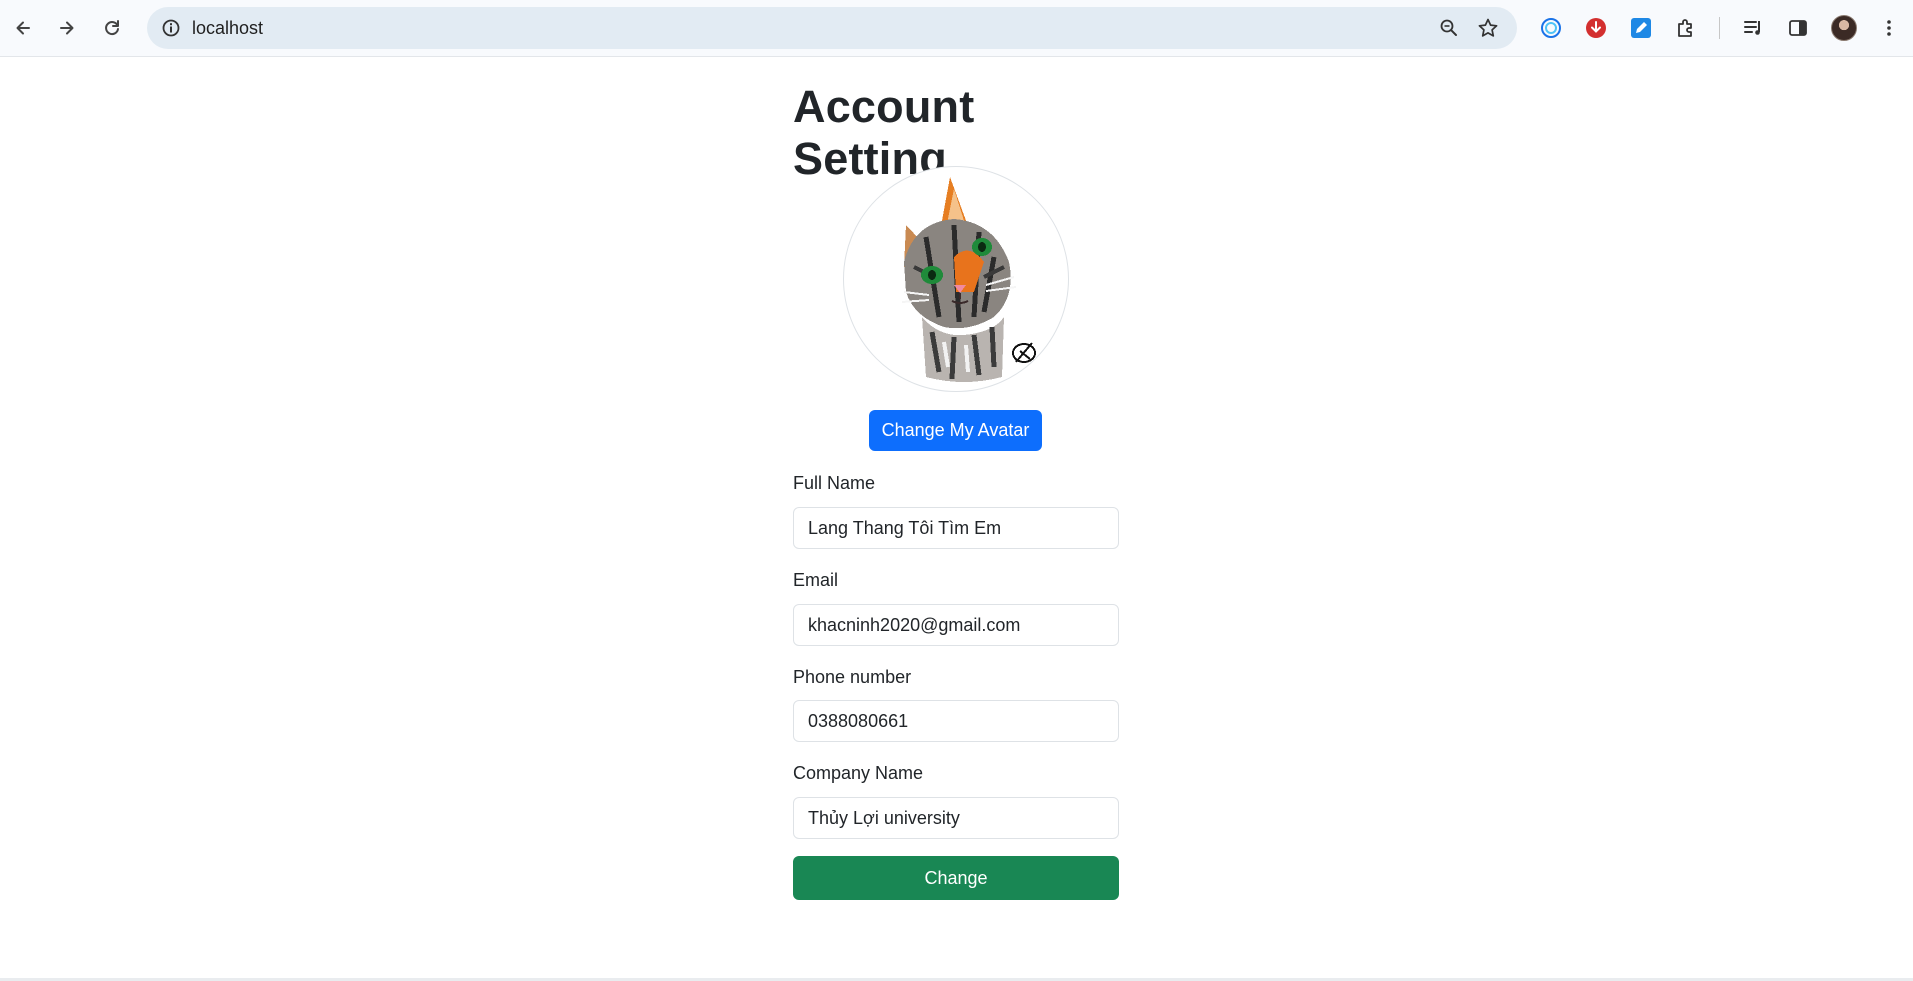 The image size is (1913, 981). What do you see at coordinates (1551, 28) in the screenshot?
I see `extension-circle-icon` at bounding box center [1551, 28].